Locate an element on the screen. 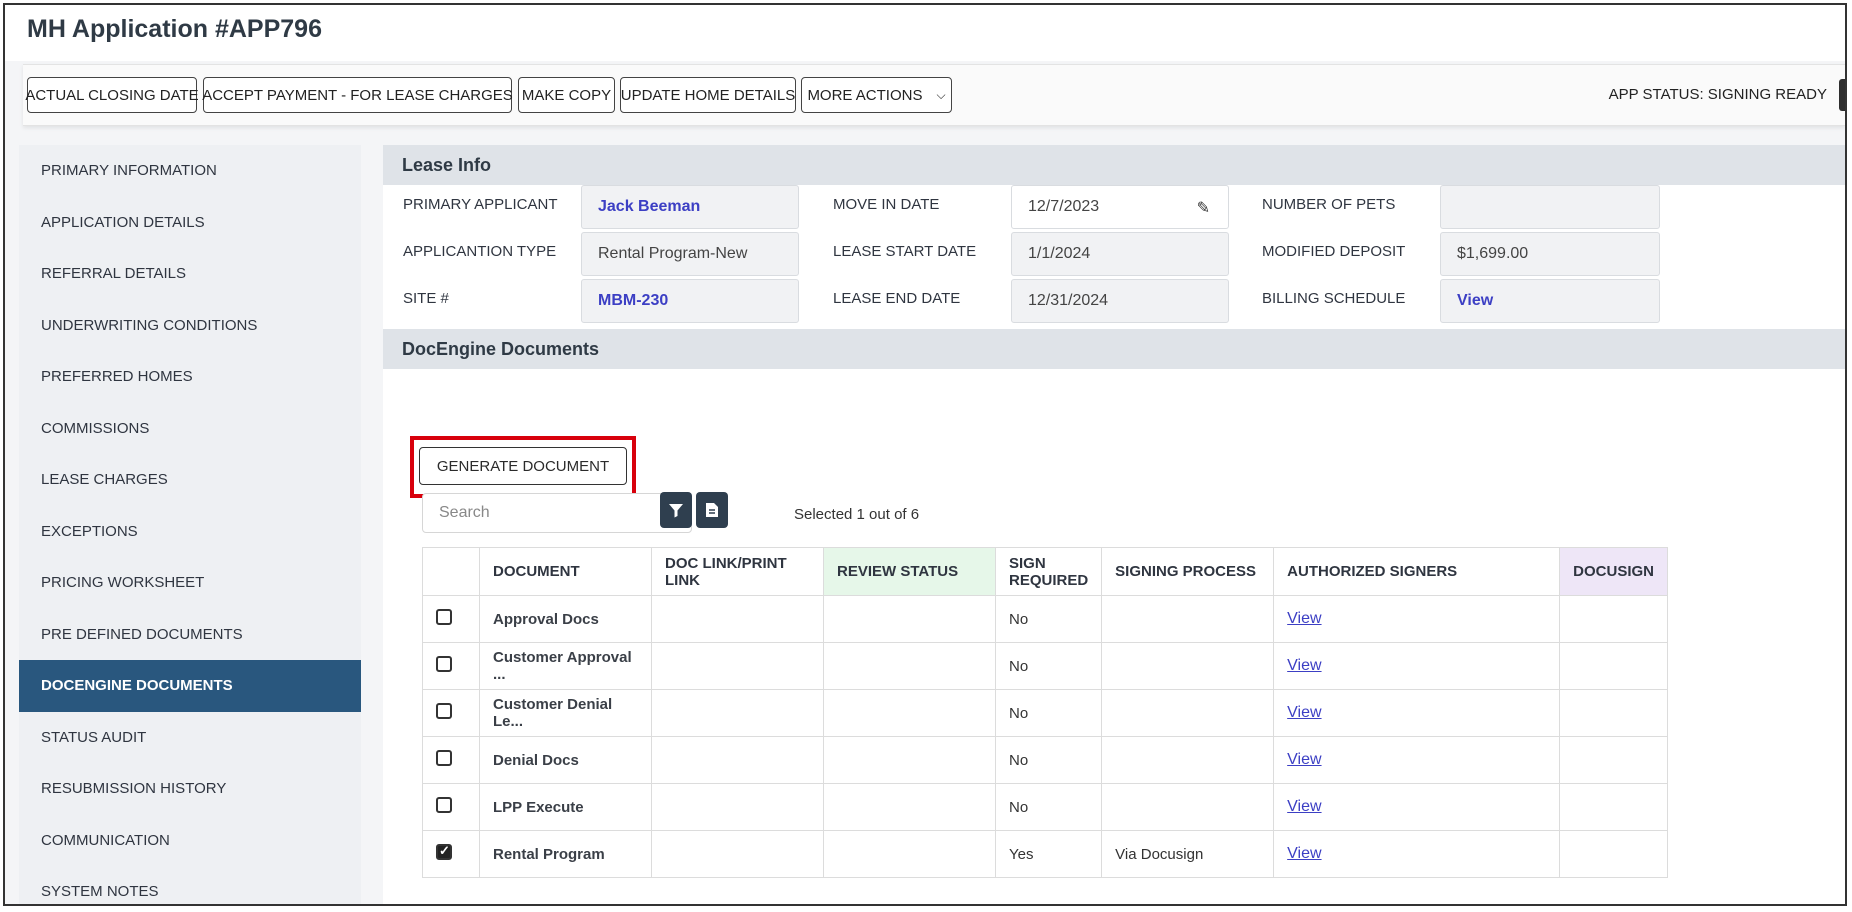 Image resolution: width=1852 pixels, height=912 pixels. selection-count: Selected 1 out of 6 is located at coordinates (857, 514).